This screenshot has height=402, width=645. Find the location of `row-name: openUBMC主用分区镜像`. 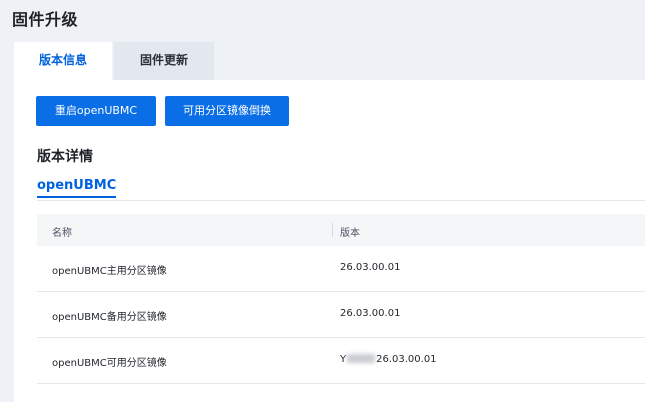

row-name: openUBMC主用分区镜像 is located at coordinates (109, 271).